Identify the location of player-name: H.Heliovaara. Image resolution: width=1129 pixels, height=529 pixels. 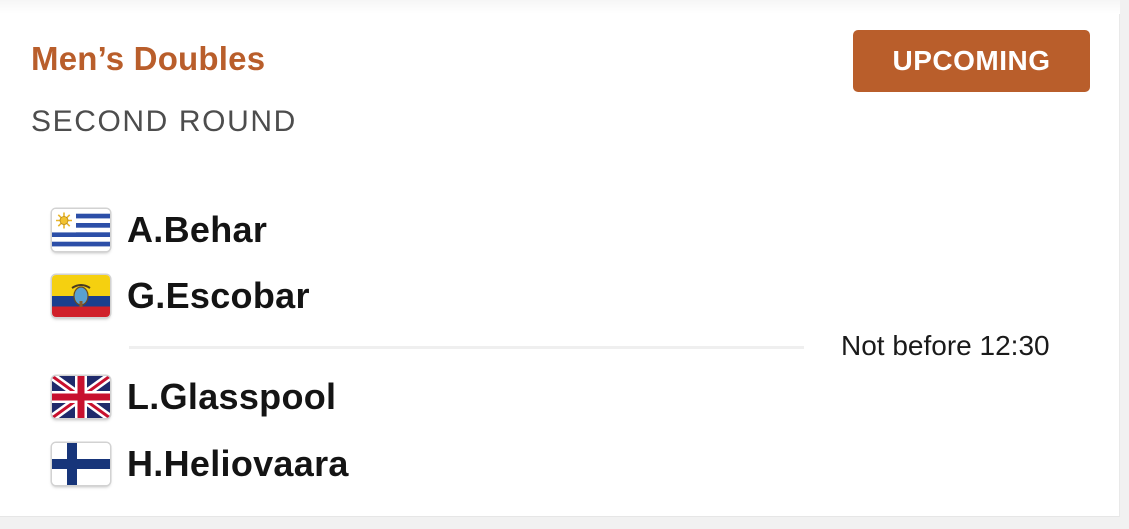
(238, 463).